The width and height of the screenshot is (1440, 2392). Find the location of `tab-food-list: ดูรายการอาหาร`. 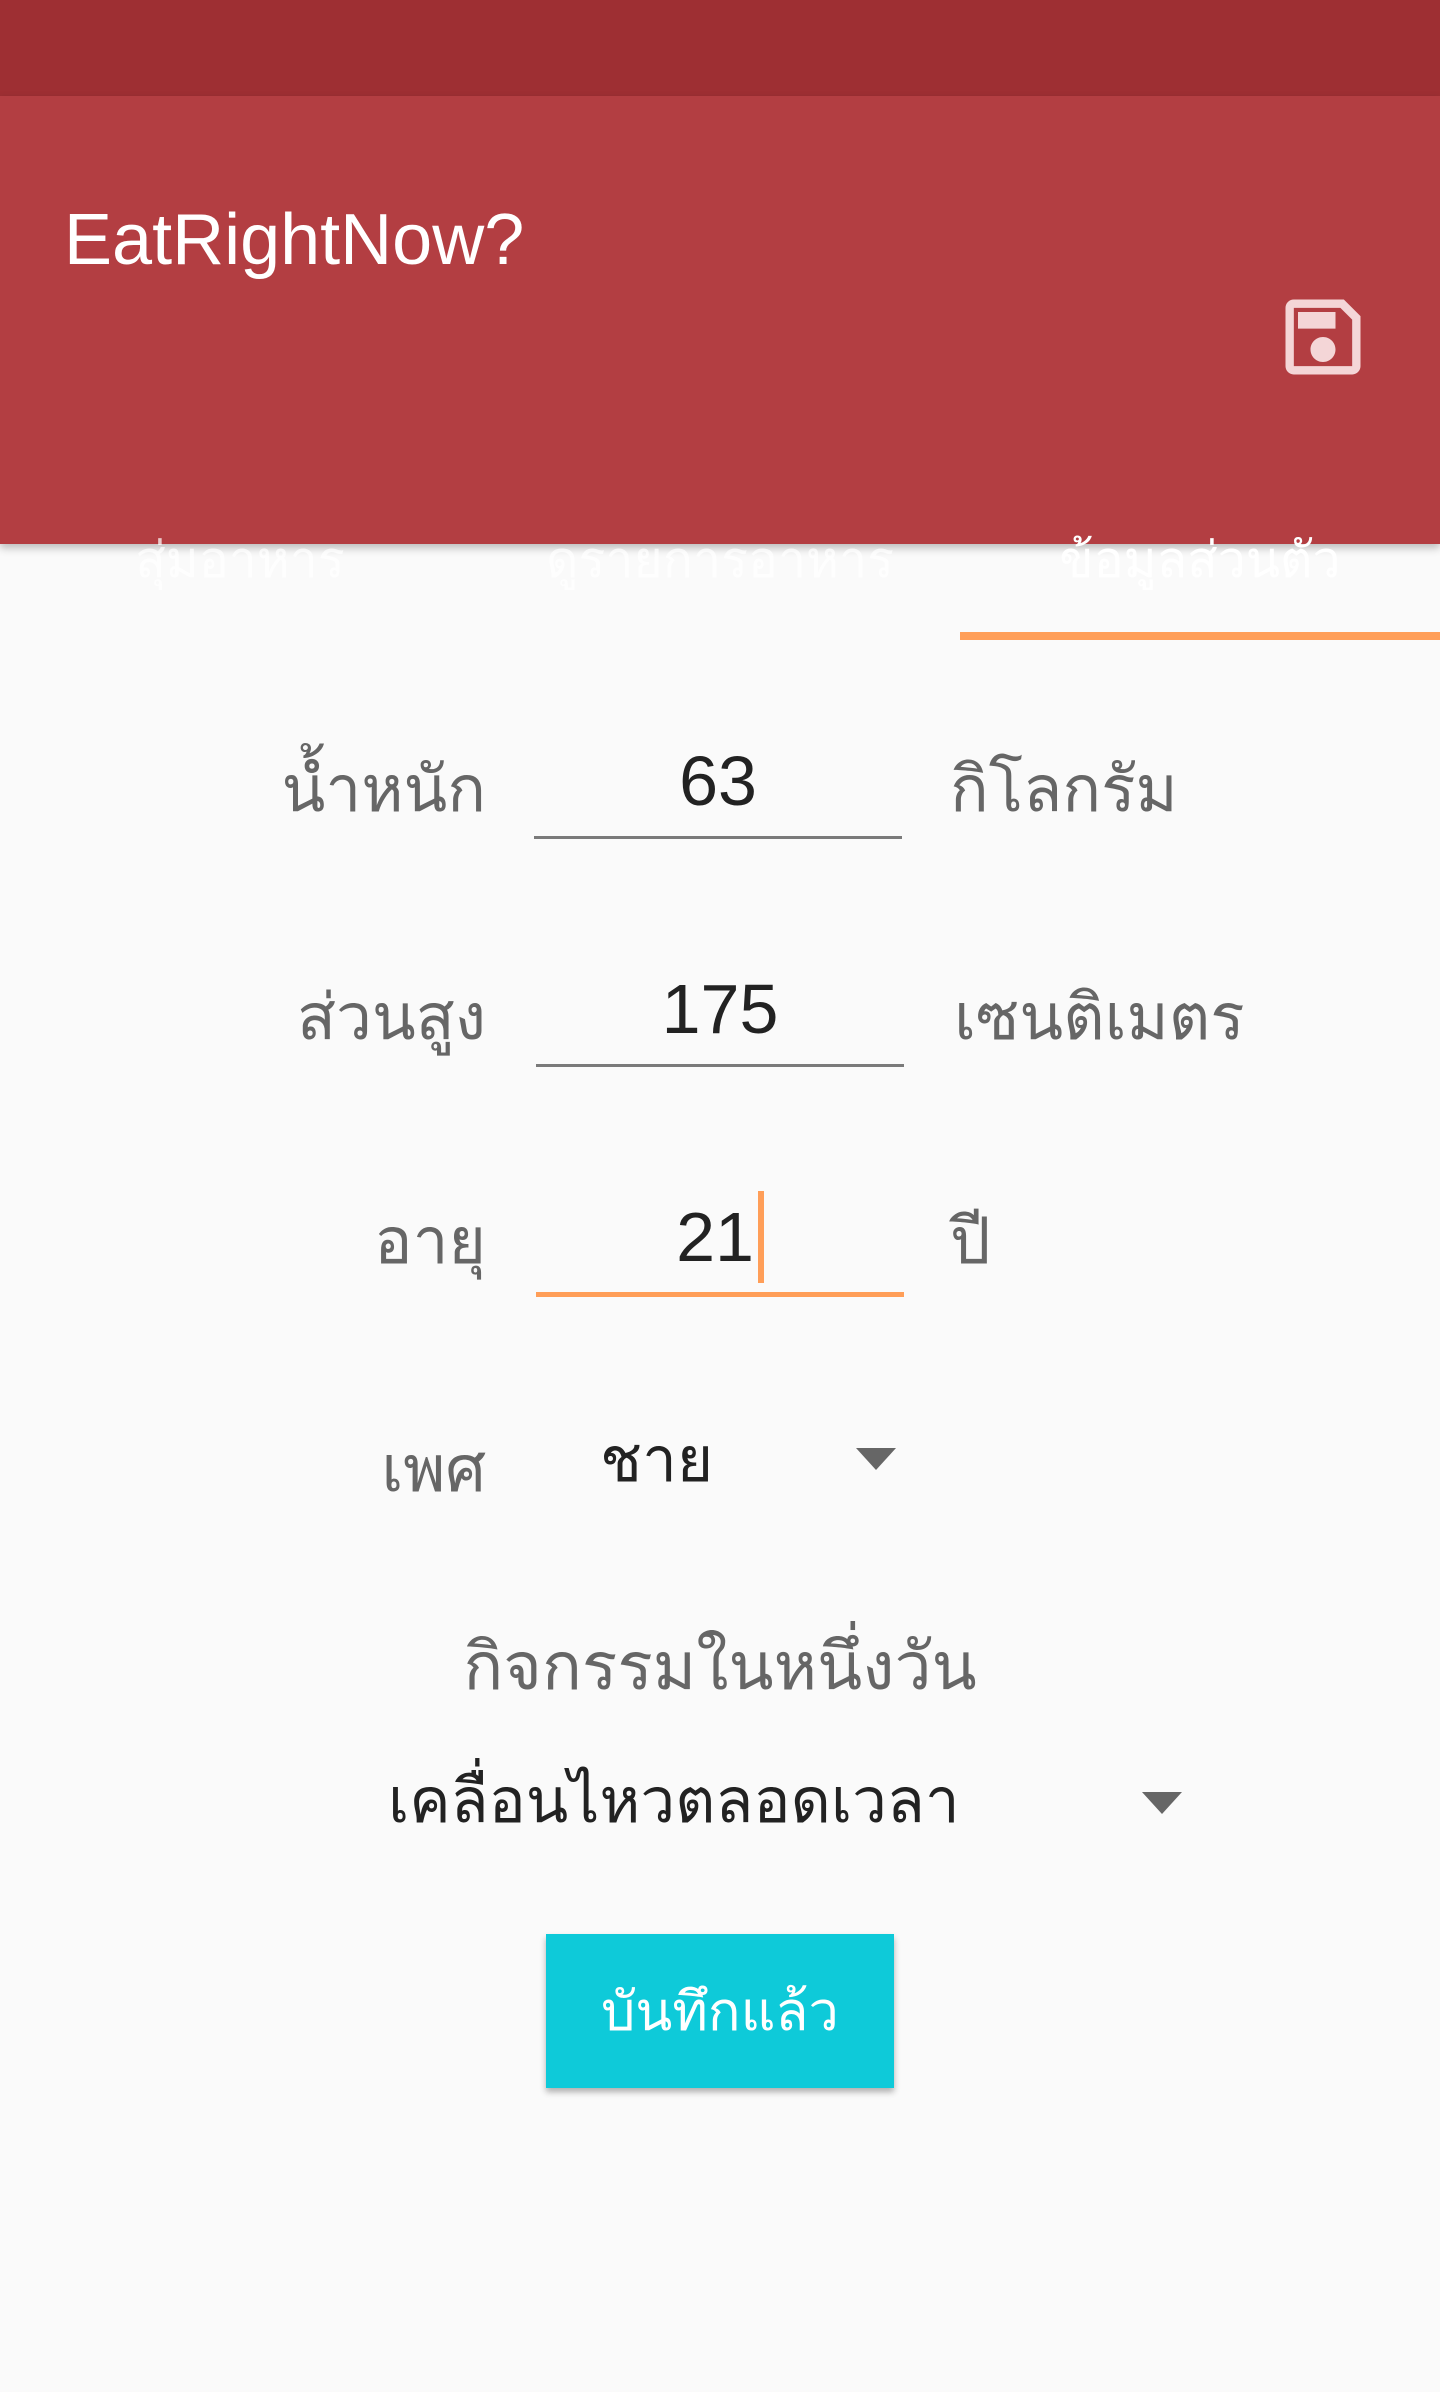

tab-food-list: ดูรายการอาหาร is located at coordinates (720, 560).